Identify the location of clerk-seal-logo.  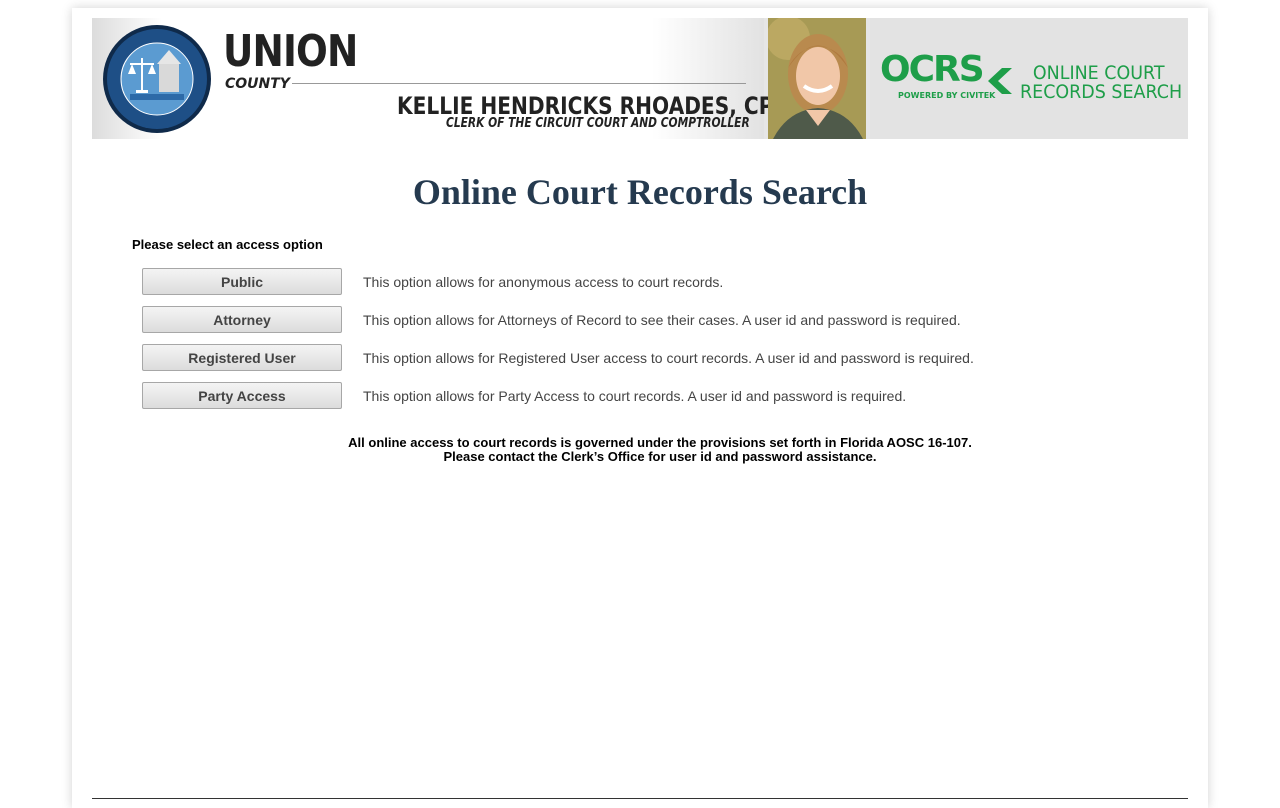
(157, 79).